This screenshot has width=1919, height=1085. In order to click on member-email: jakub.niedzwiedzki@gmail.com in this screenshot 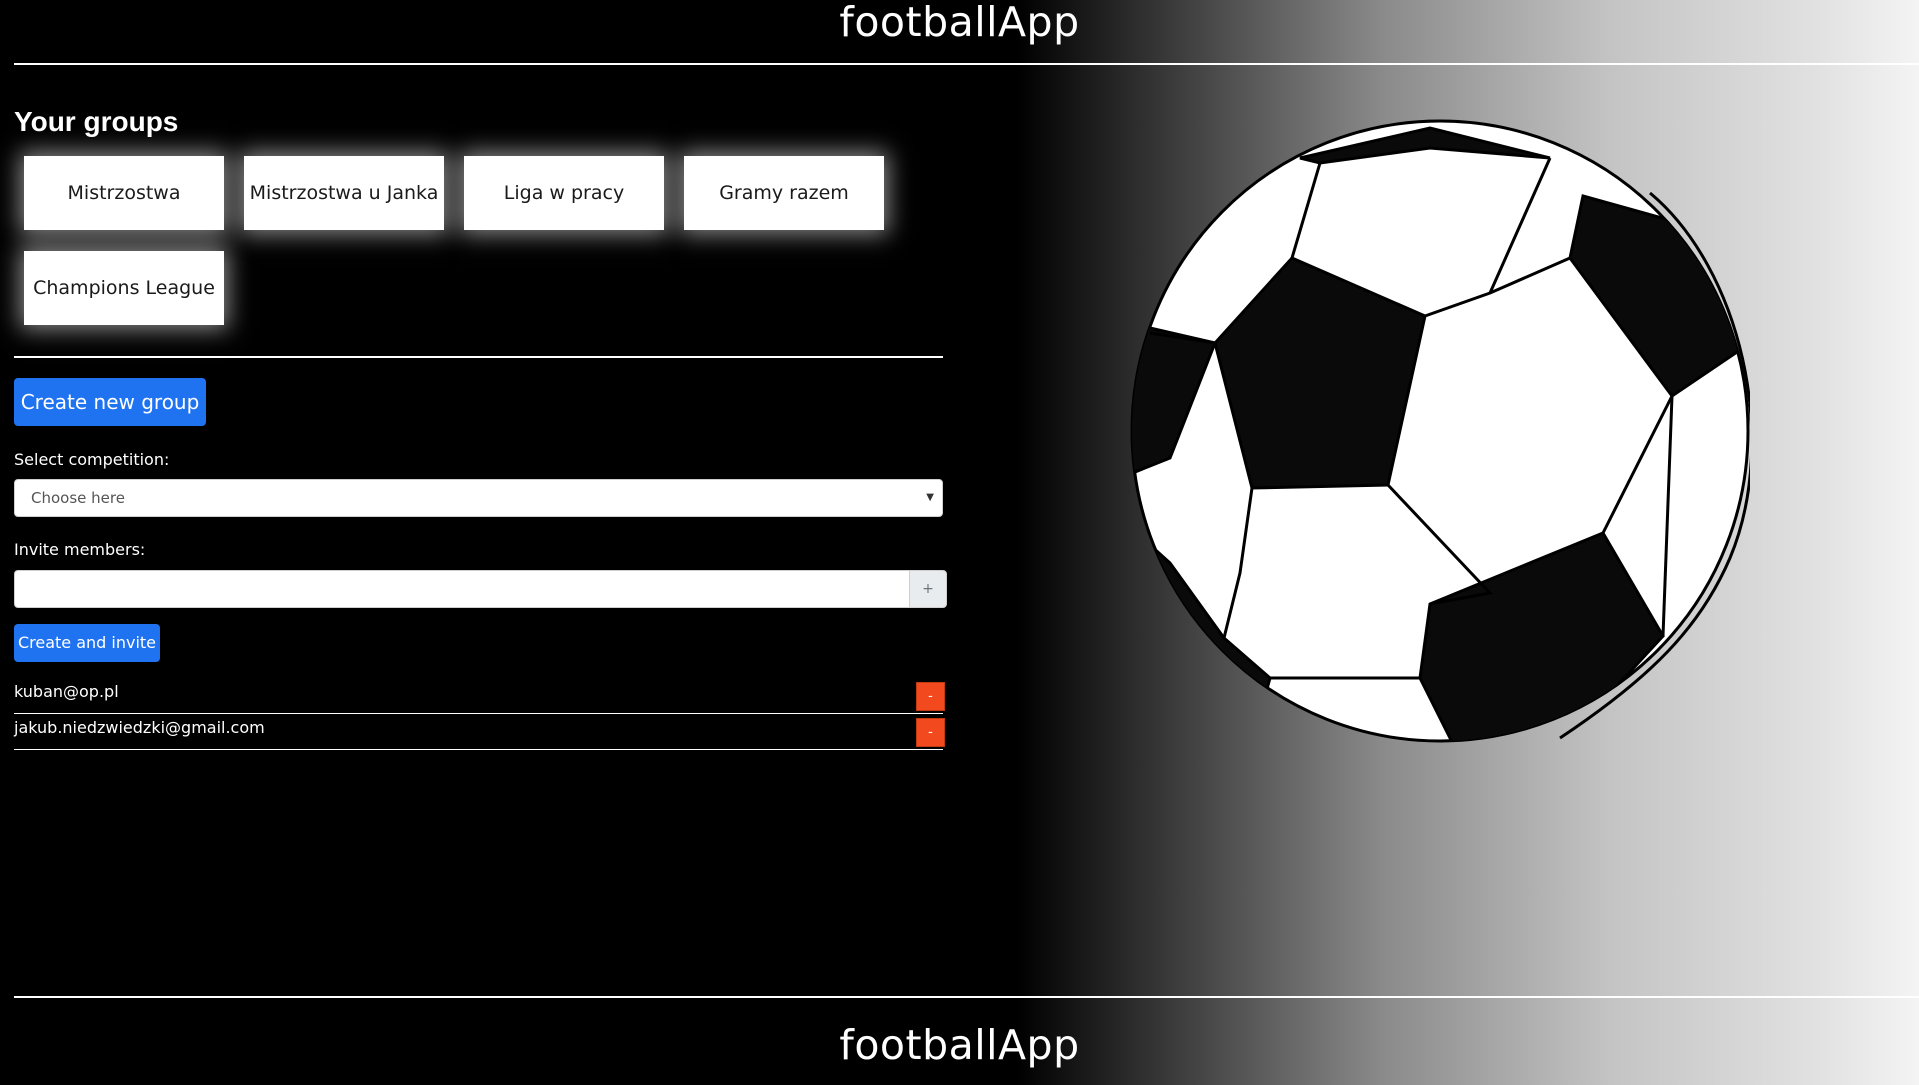, I will do `click(139, 727)`.